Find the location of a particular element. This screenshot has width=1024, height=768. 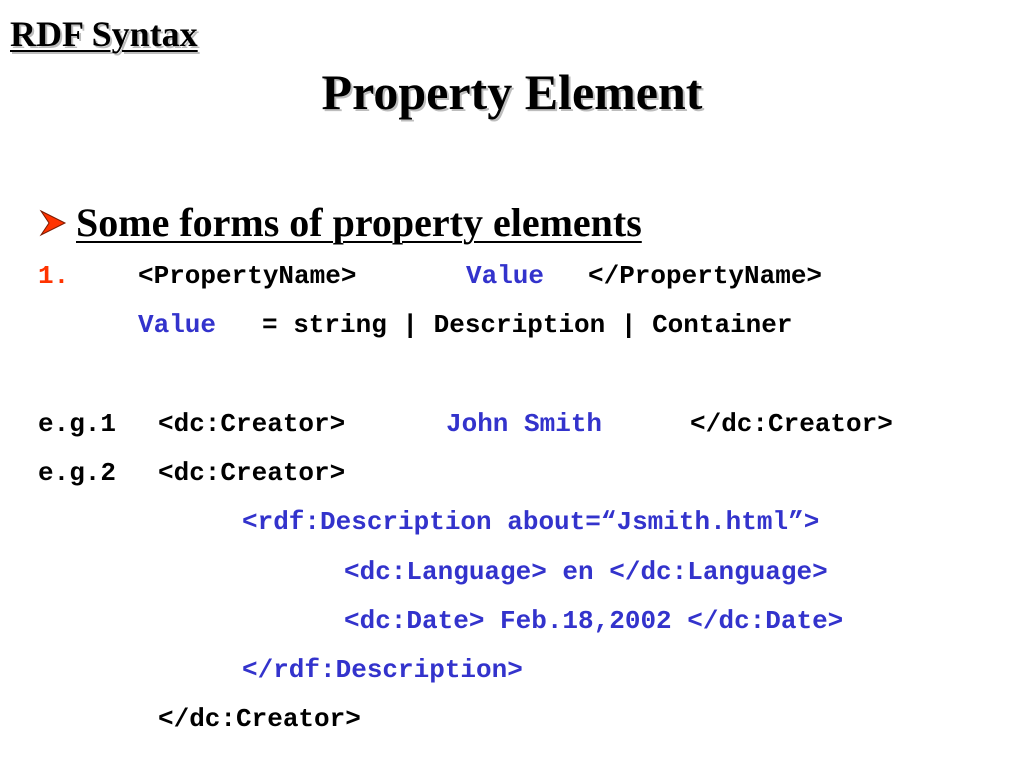

example2-label: e.g.2 is located at coordinates (77, 473).